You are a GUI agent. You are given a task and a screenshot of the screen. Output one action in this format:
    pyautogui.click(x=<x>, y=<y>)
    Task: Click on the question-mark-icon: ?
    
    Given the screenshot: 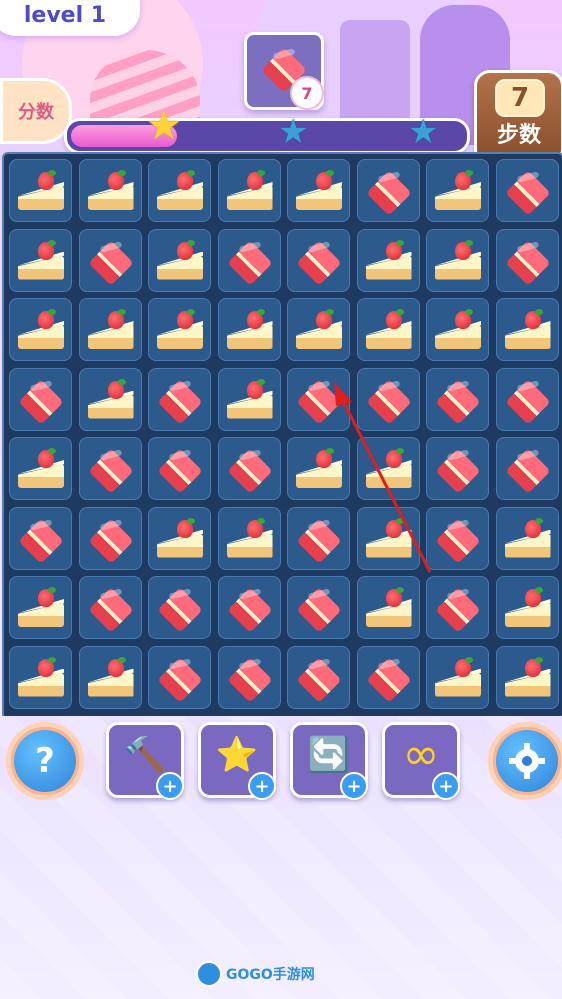 What is the action you would take?
    pyautogui.click(x=45, y=761)
    